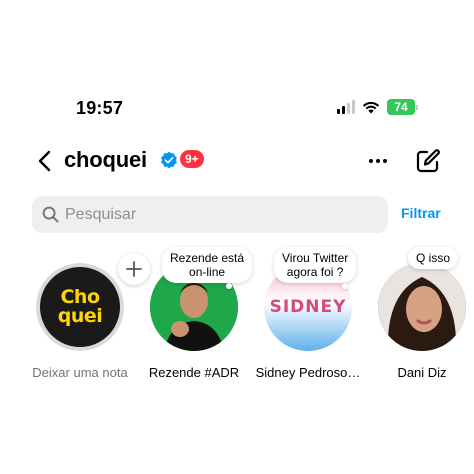 Image resolution: width=474 pixels, height=474 pixels. I want to click on choquei-logo: Cho quei, so click(80, 307).